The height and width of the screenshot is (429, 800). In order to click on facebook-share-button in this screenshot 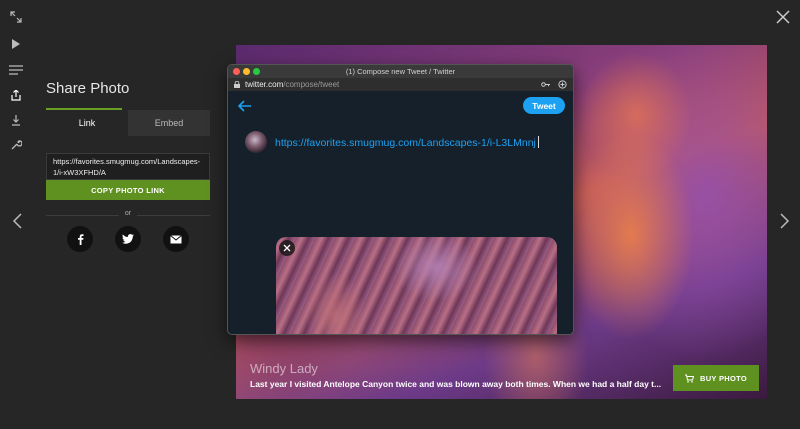, I will do `click(80, 239)`.